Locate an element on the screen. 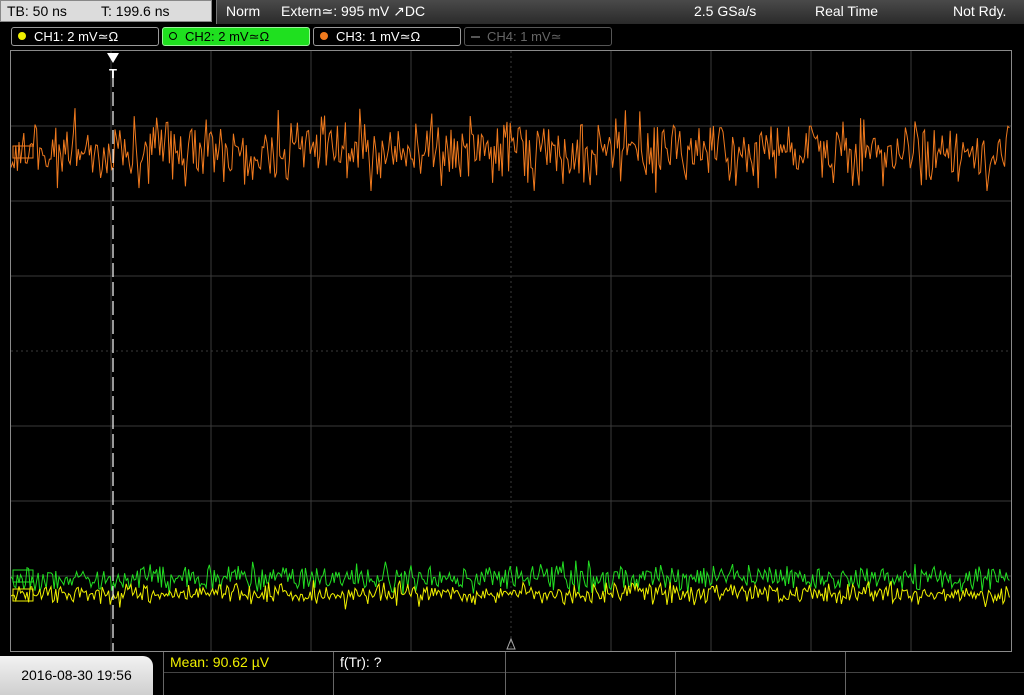 The width and height of the screenshot is (1024, 695). timebase-box: TB: 50 ns T: 199.6 ns is located at coordinates (106, 11).